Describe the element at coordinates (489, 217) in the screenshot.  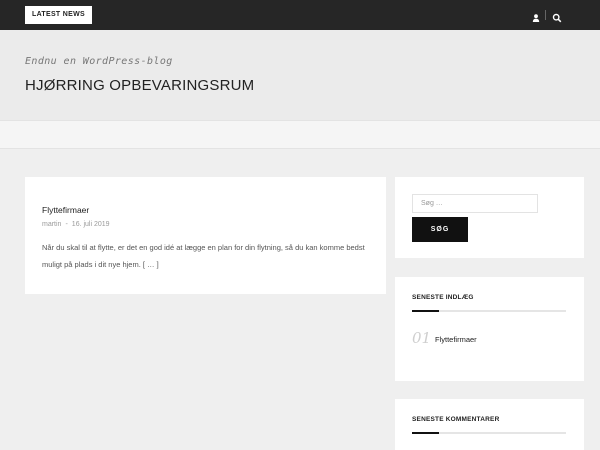
I see `search-widget: Søg … SØG` at that location.